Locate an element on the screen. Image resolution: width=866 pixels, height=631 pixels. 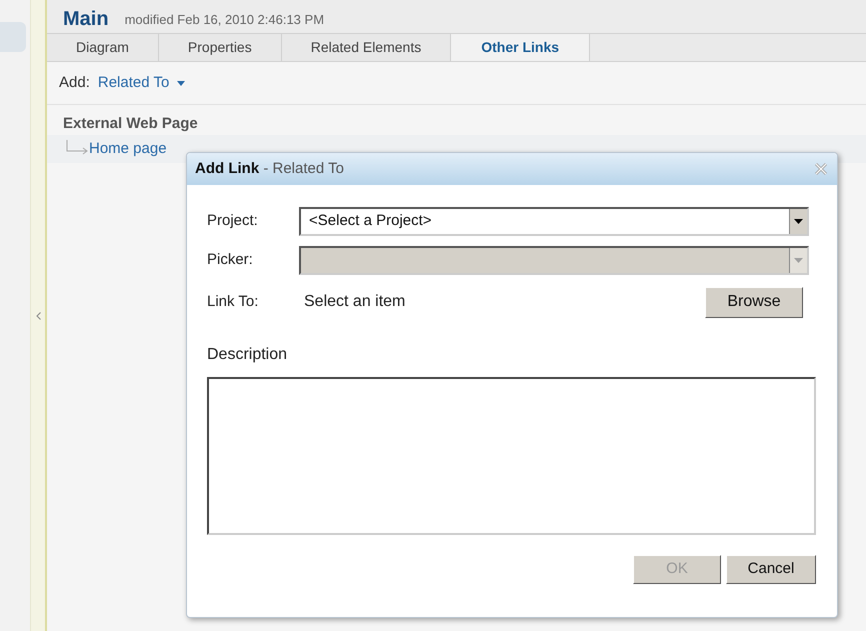
modified-date: modified Feb 16, 2010 2:46:13 PM is located at coordinates (224, 19).